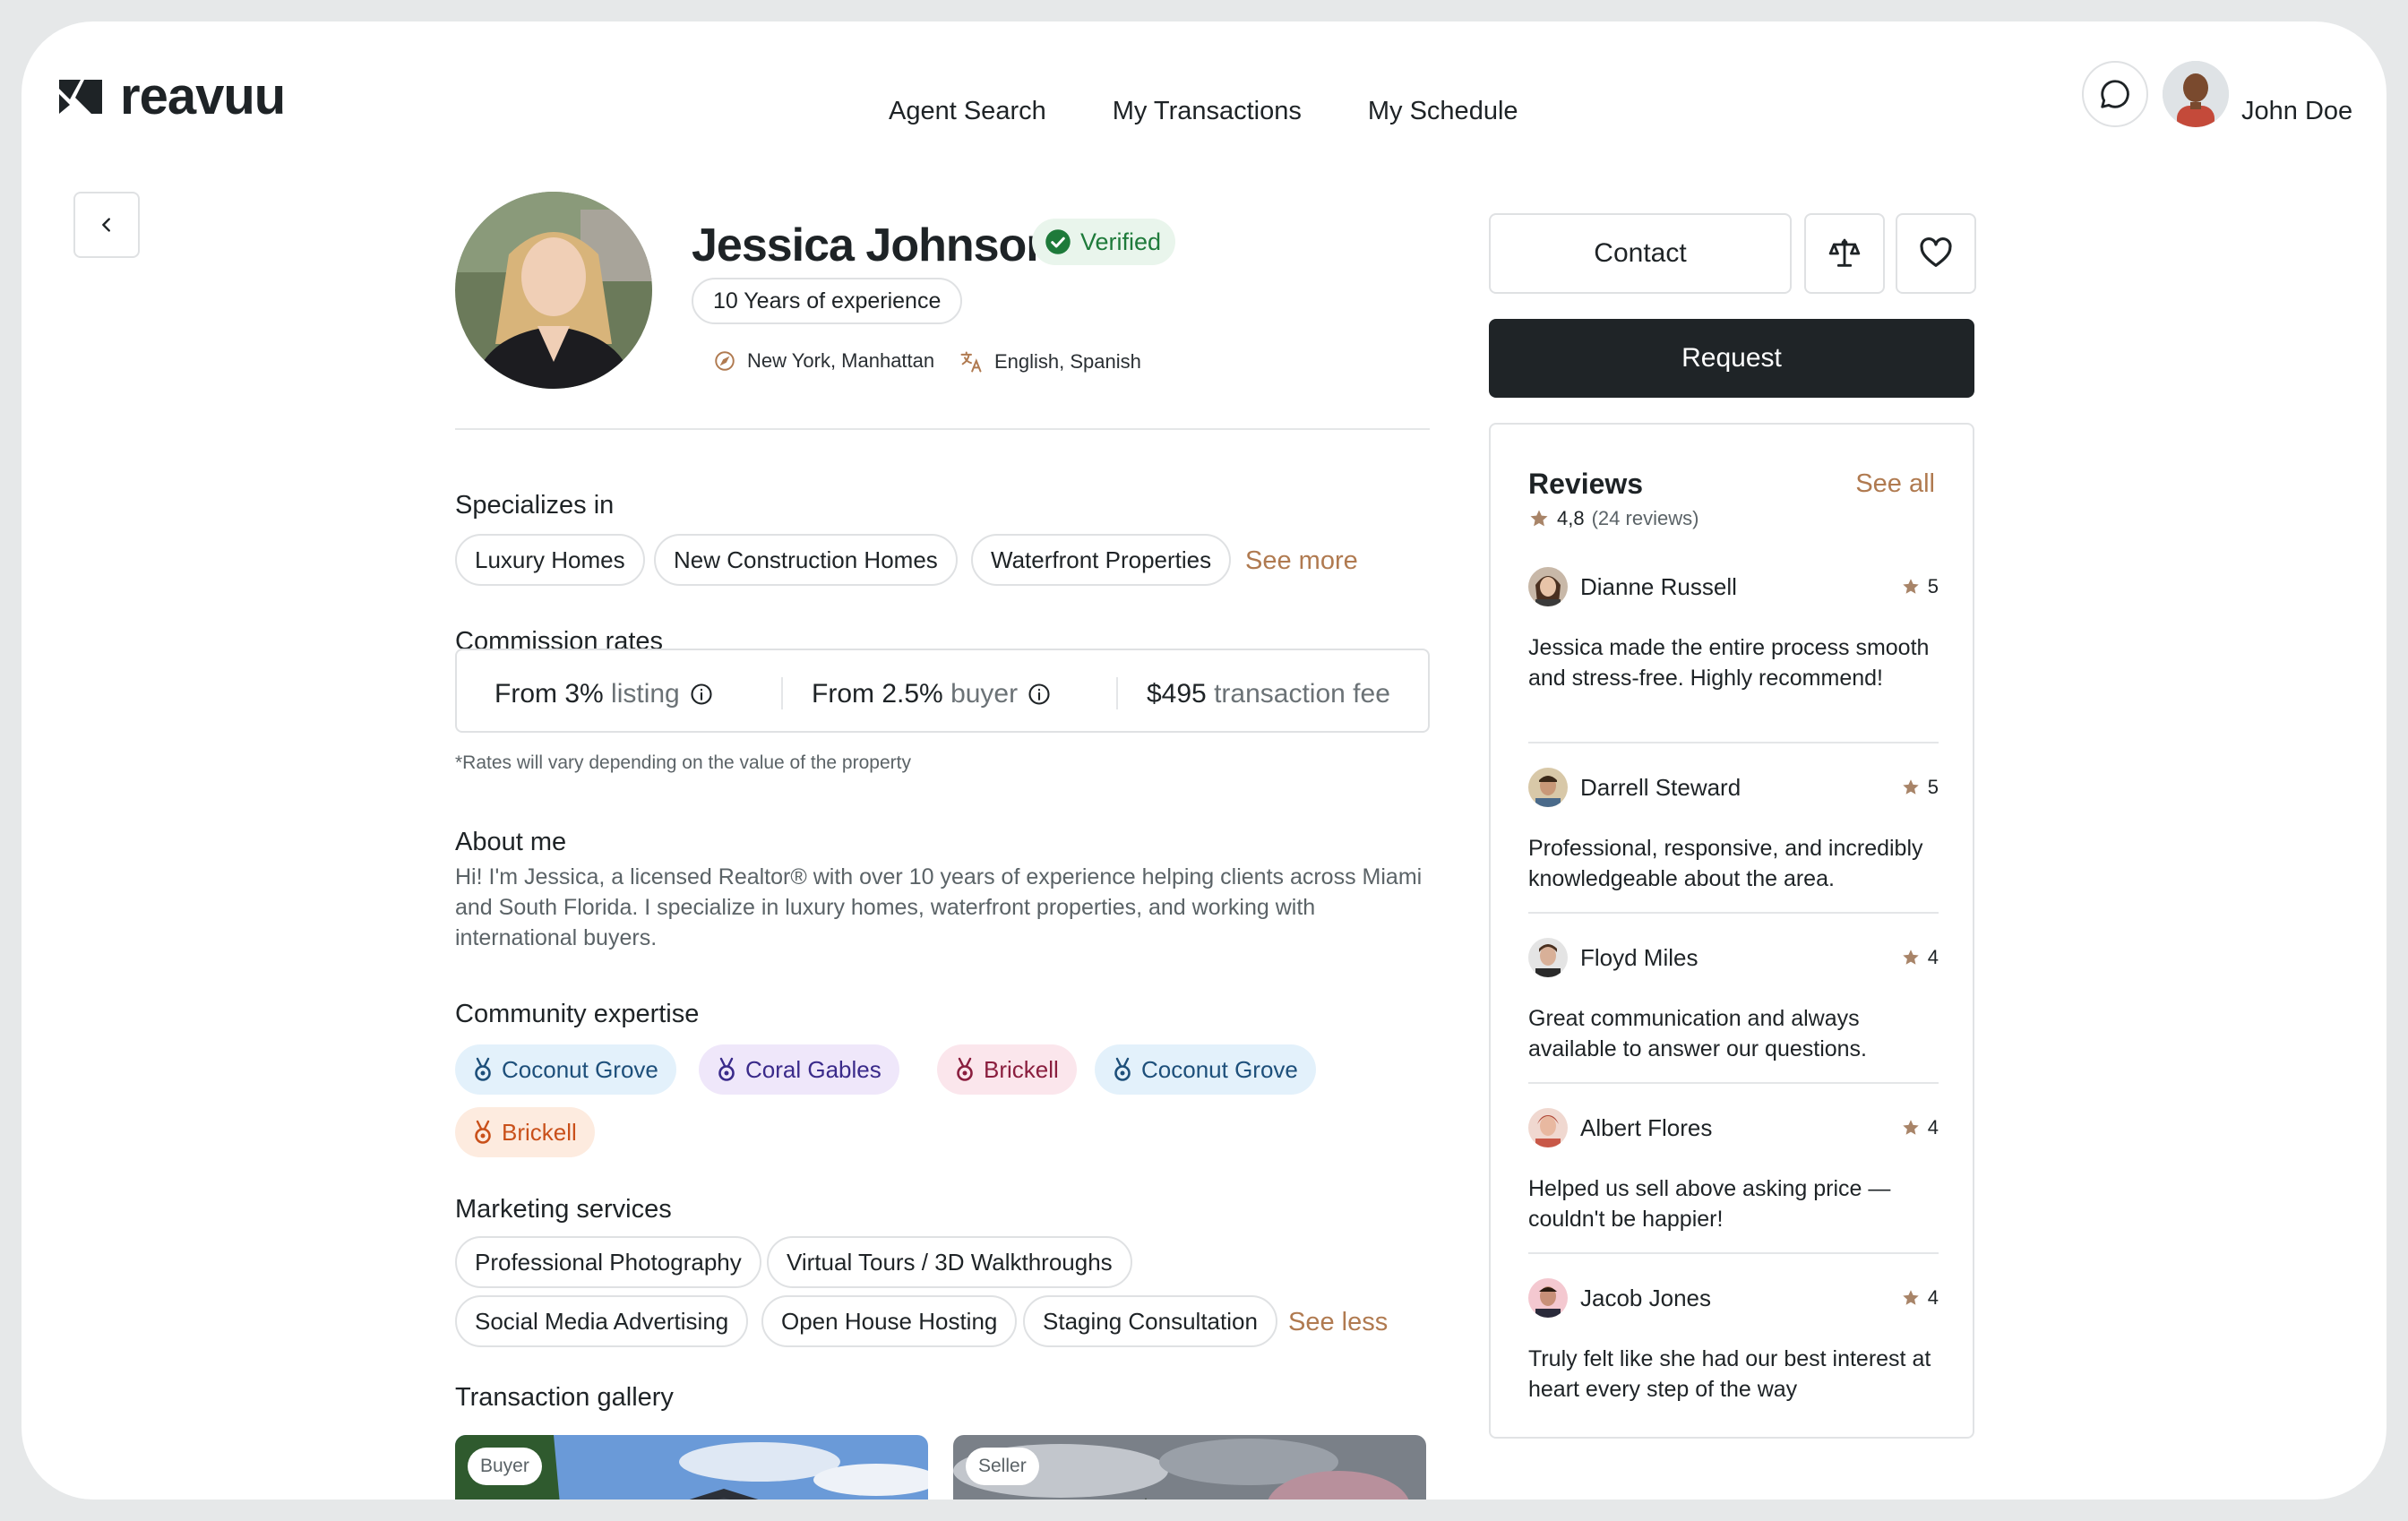  I want to click on marketing-tag: Staging Consultation, so click(1150, 1321).